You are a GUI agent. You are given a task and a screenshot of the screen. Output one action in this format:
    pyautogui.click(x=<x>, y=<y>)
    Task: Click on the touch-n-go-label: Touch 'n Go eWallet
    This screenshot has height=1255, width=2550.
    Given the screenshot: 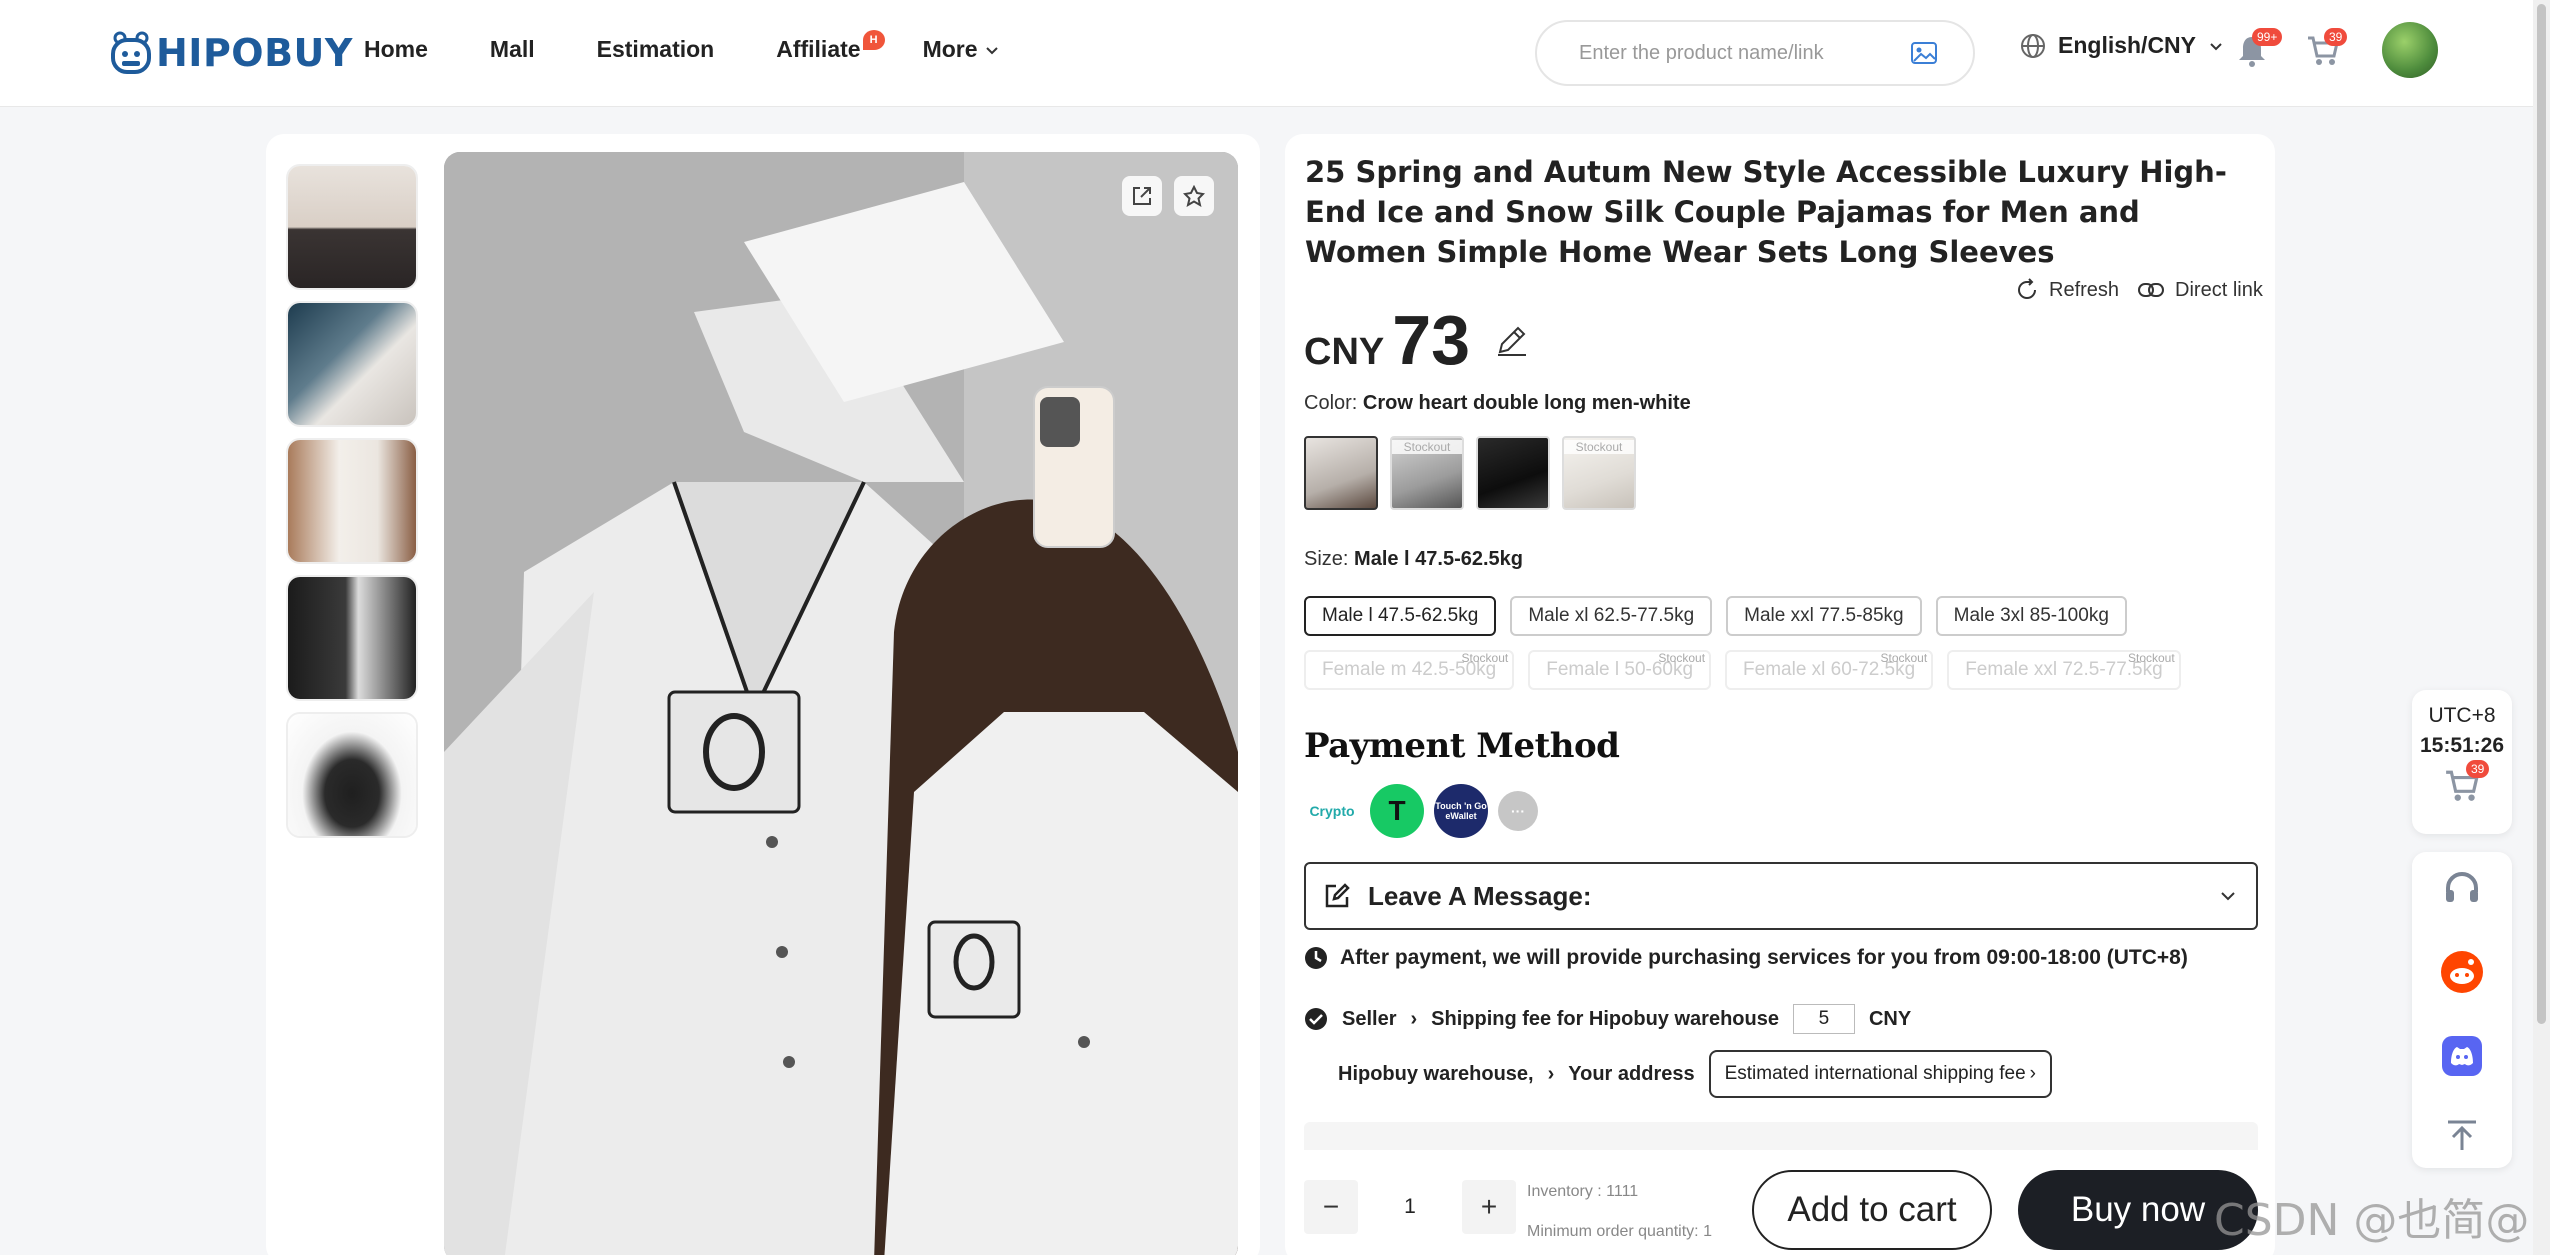 What is the action you would take?
    pyautogui.click(x=1461, y=811)
    